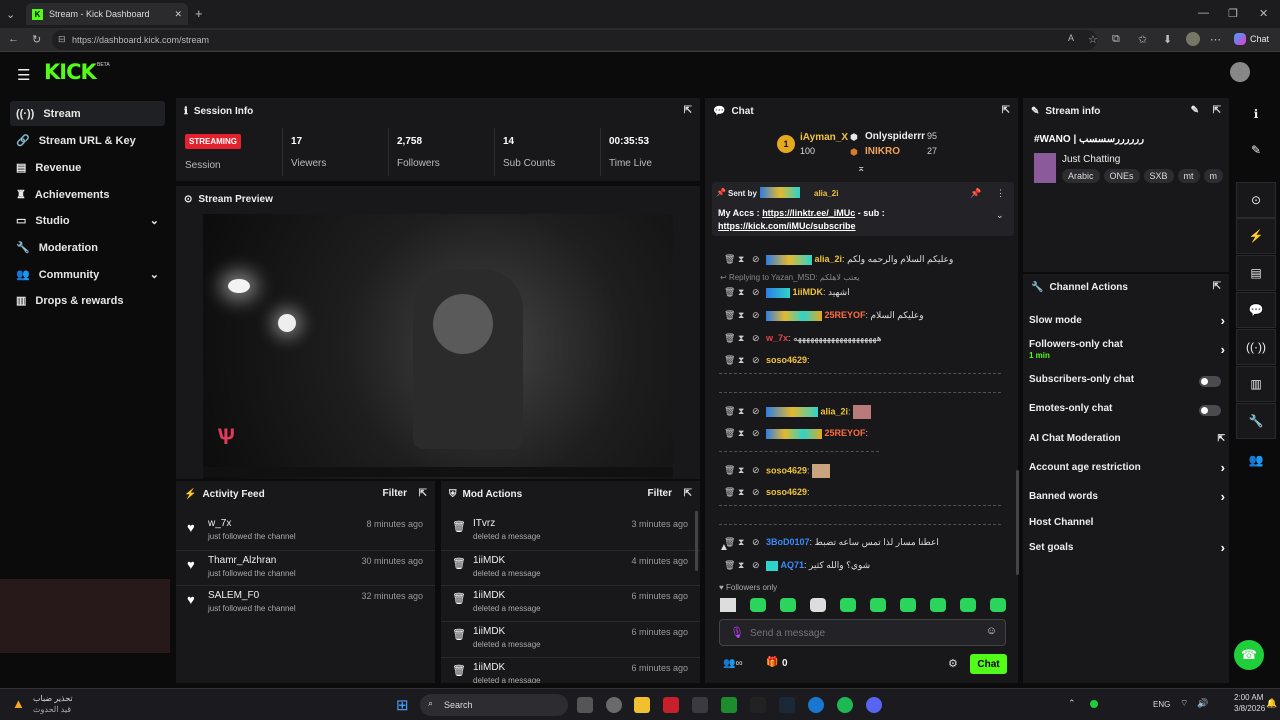 Image resolution: width=1280 pixels, height=720 pixels. What do you see at coordinates (438, 346) in the screenshot?
I see `video-player: Ѱ` at bounding box center [438, 346].